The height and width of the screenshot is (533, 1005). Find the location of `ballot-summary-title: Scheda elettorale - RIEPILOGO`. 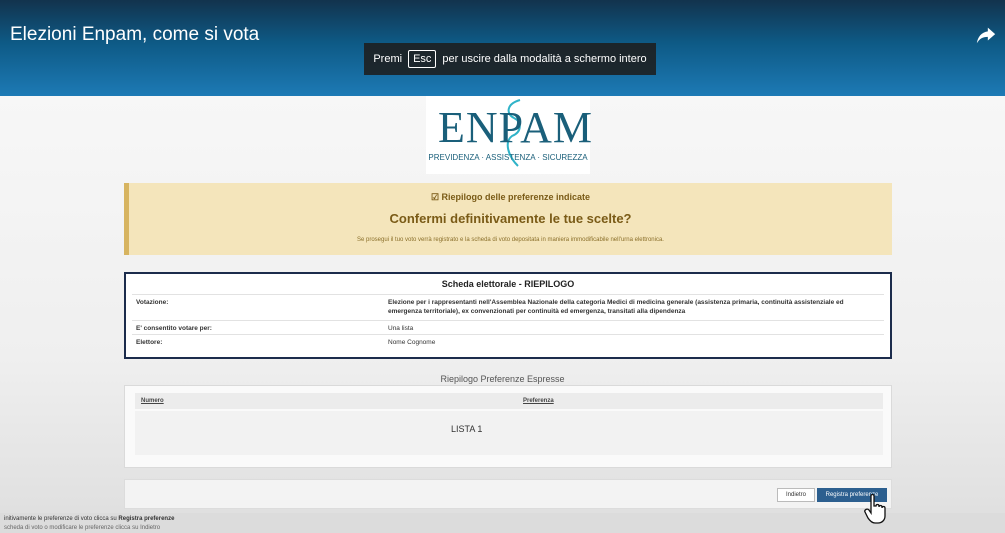

ballot-summary-title: Scheda elettorale - RIEPILOGO is located at coordinates (508, 284).